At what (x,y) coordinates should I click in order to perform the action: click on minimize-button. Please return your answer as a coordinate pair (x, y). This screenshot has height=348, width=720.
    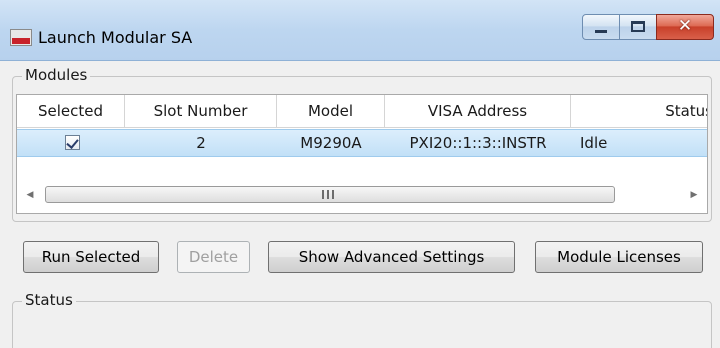
    Looking at the image, I should click on (601, 27).